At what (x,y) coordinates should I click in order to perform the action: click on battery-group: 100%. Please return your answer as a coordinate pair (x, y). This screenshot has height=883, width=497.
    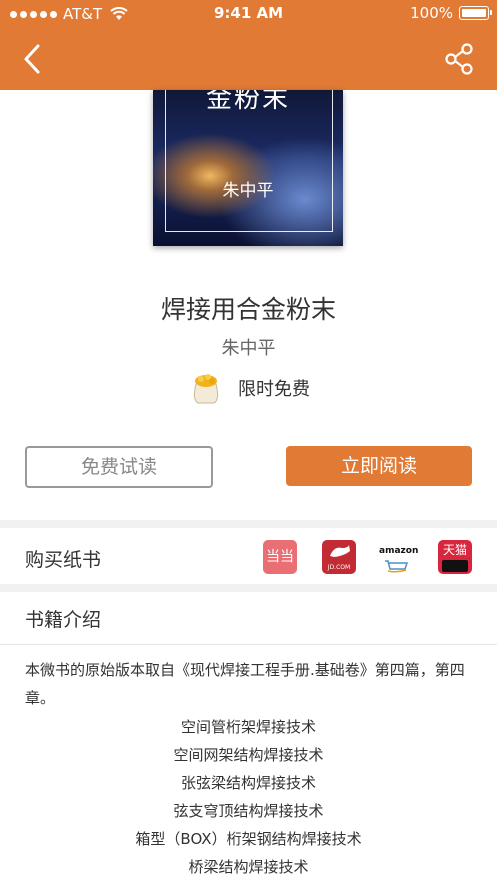
    Looking at the image, I should click on (451, 13).